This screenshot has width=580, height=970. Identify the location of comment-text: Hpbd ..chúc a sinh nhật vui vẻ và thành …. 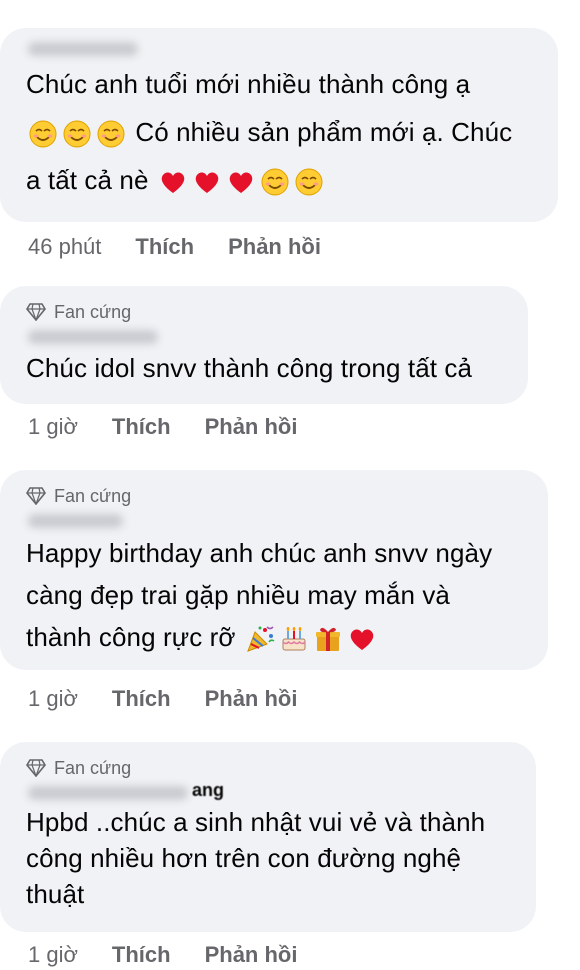
(270, 858).